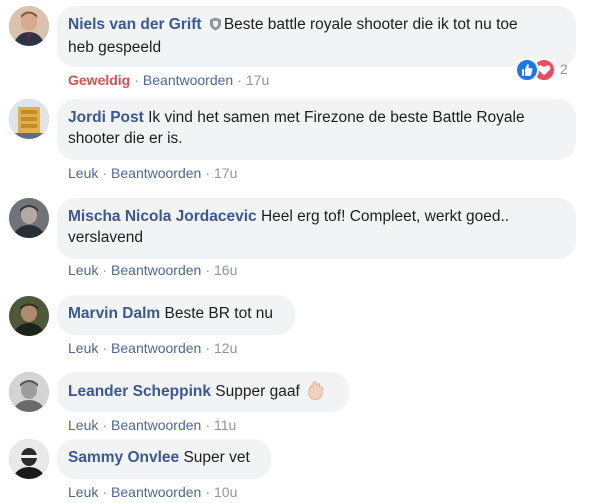 The height and width of the screenshot is (503, 610). I want to click on author-name: Jordi Post, so click(106, 117).